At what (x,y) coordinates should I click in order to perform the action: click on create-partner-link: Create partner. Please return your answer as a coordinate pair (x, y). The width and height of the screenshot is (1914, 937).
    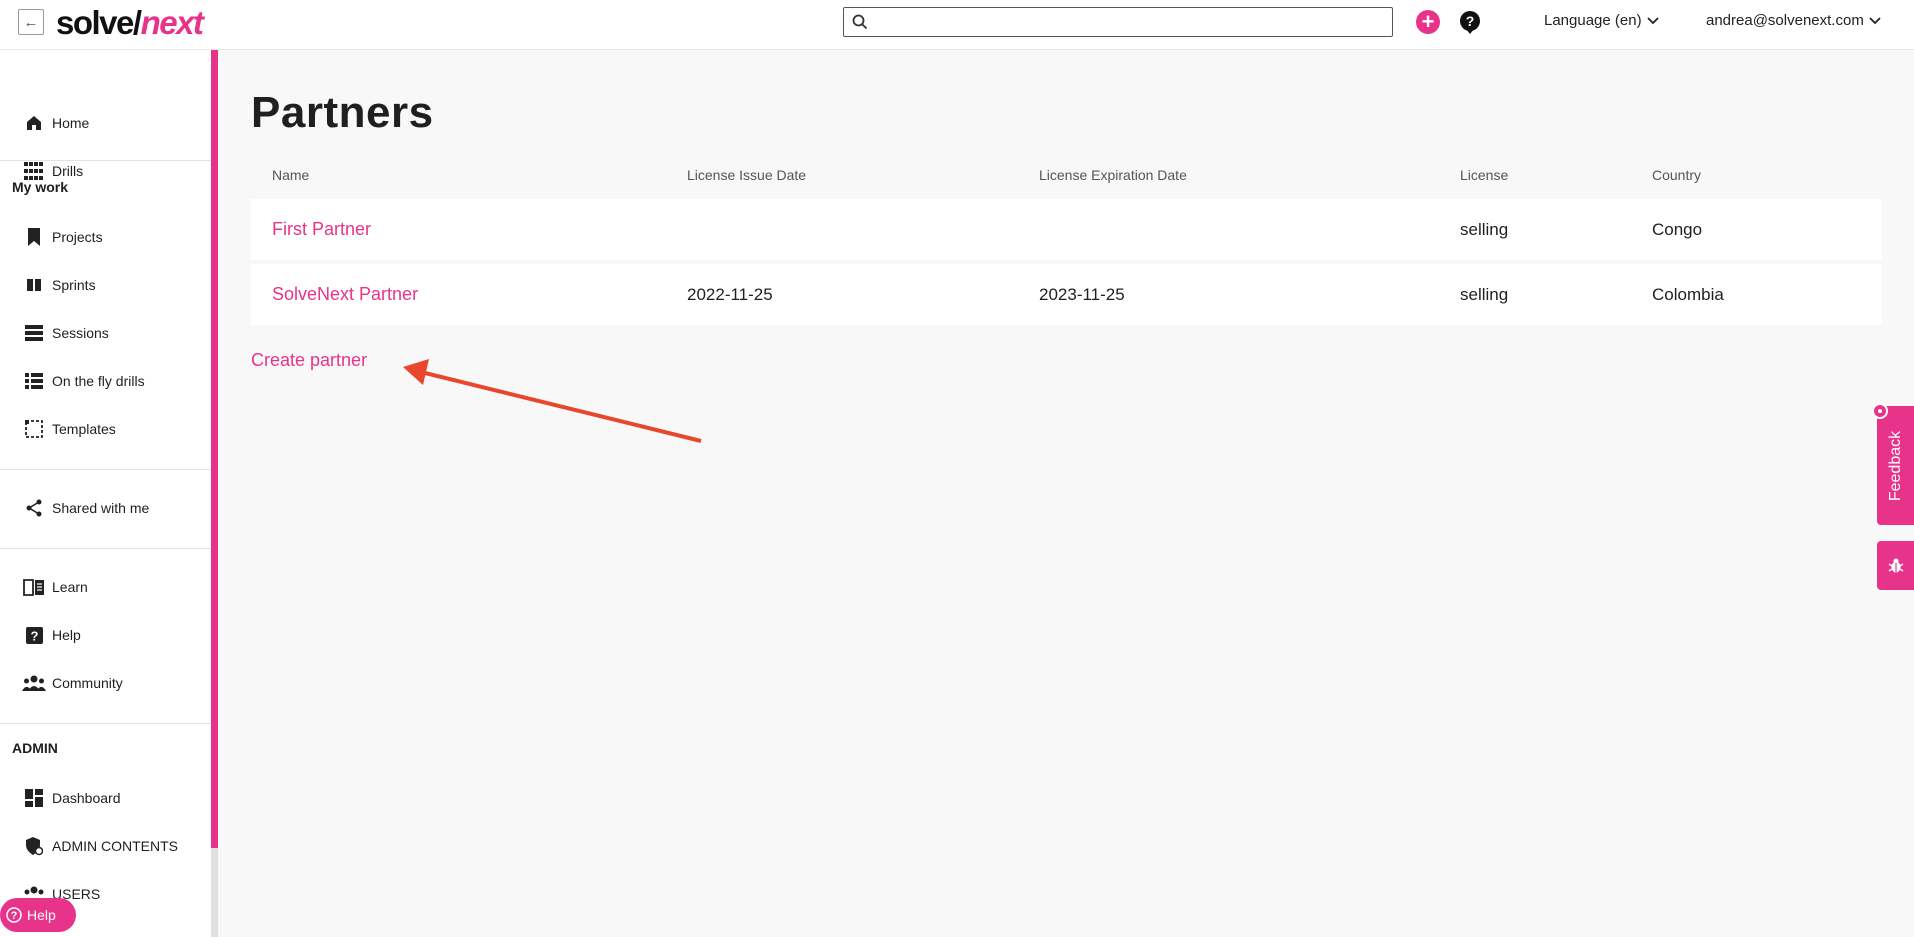
    Looking at the image, I should click on (309, 360).